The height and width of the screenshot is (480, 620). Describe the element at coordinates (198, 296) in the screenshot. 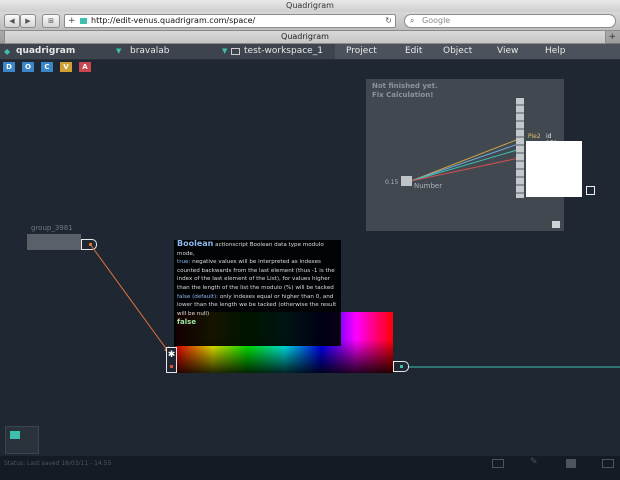

I see `tooltip-false-key: false (default):` at that location.